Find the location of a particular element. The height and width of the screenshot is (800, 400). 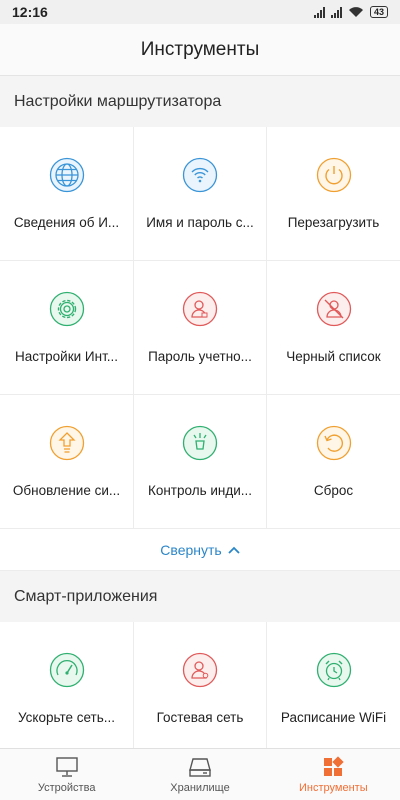

indicator-icon is located at coordinates (200, 443).